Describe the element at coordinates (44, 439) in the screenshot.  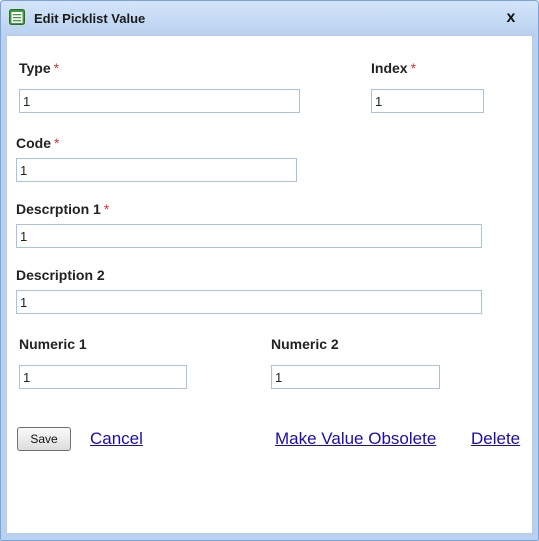
I see `save-button: Save` at that location.